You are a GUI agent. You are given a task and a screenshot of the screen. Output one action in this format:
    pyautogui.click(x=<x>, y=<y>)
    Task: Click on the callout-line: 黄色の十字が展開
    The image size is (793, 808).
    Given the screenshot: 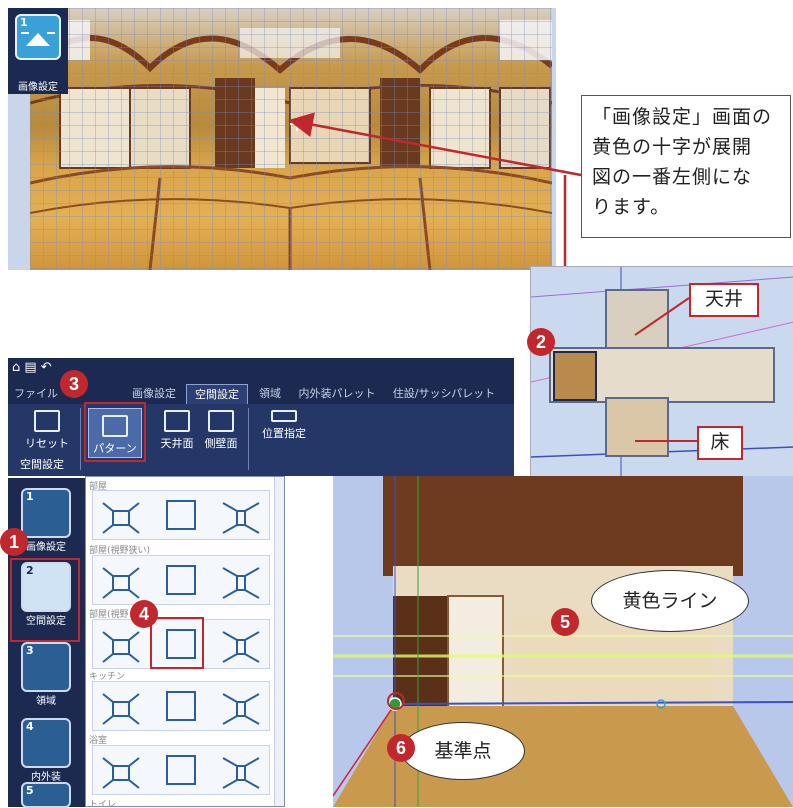 What is the action you would take?
    pyautogui.click(x=672, y=147)
    